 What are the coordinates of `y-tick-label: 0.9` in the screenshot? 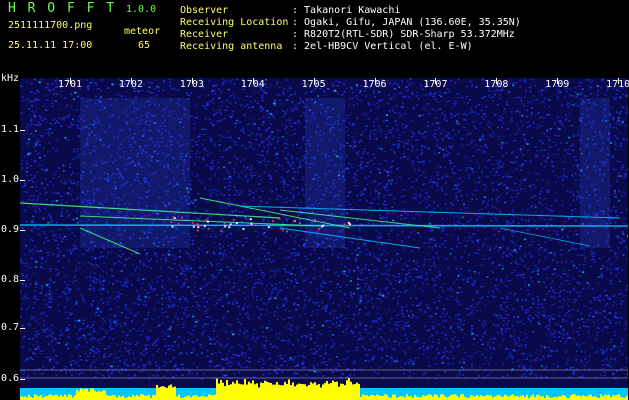 It's located at (10, 229).